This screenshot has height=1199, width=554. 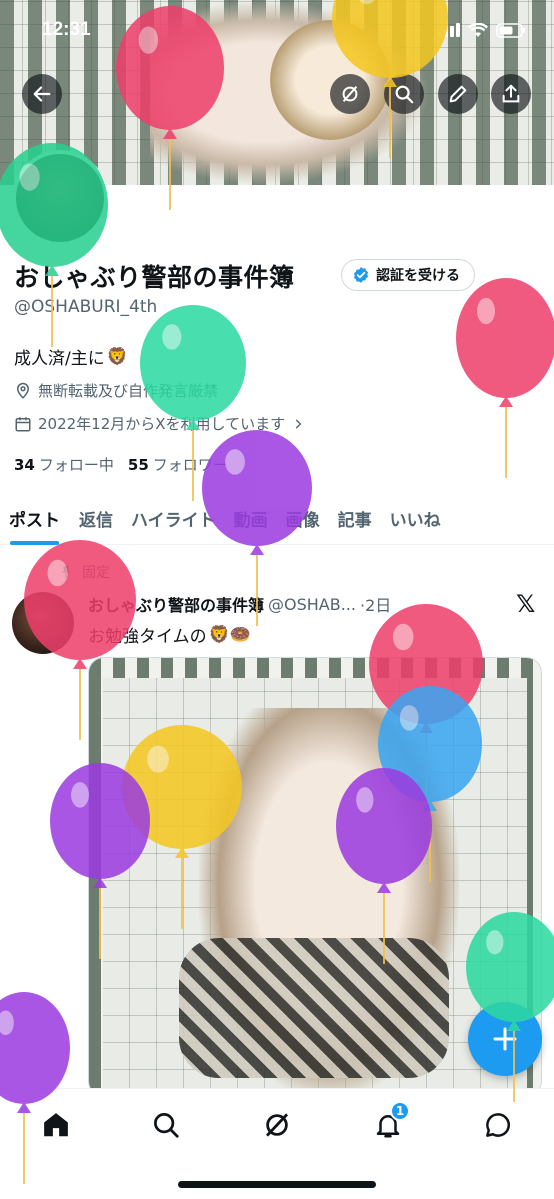 I want to click on followers-link: 55 フォロワー, so click(x=178, y=464).